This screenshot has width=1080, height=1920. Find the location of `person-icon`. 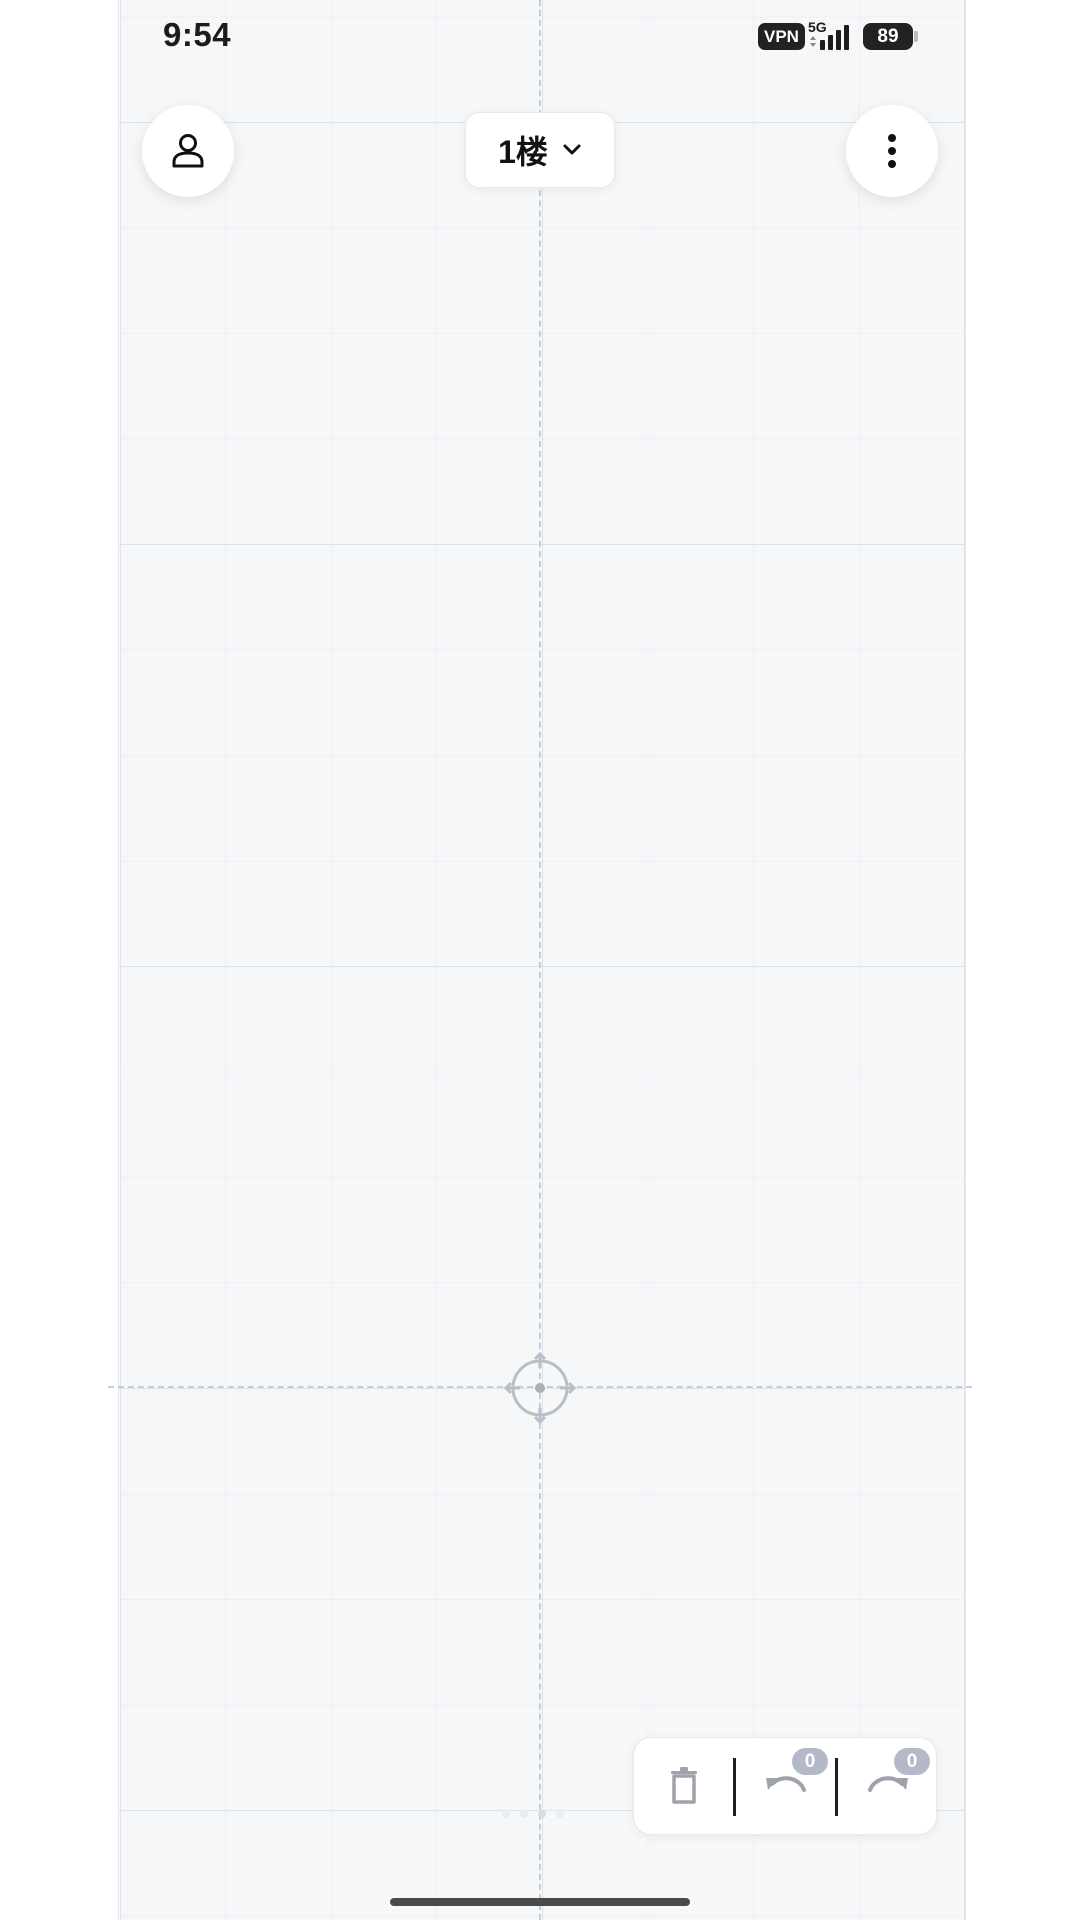

person-icon is located at coordinates (188, 151).